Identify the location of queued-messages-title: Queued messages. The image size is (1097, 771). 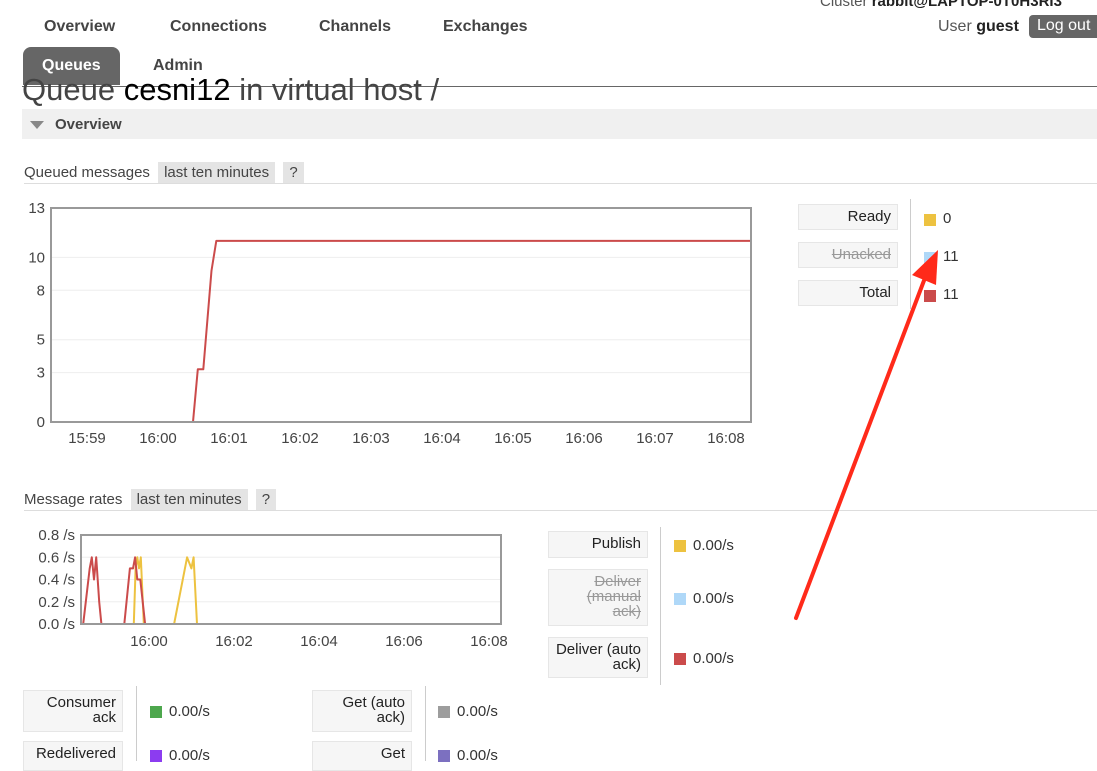
(87, 172).